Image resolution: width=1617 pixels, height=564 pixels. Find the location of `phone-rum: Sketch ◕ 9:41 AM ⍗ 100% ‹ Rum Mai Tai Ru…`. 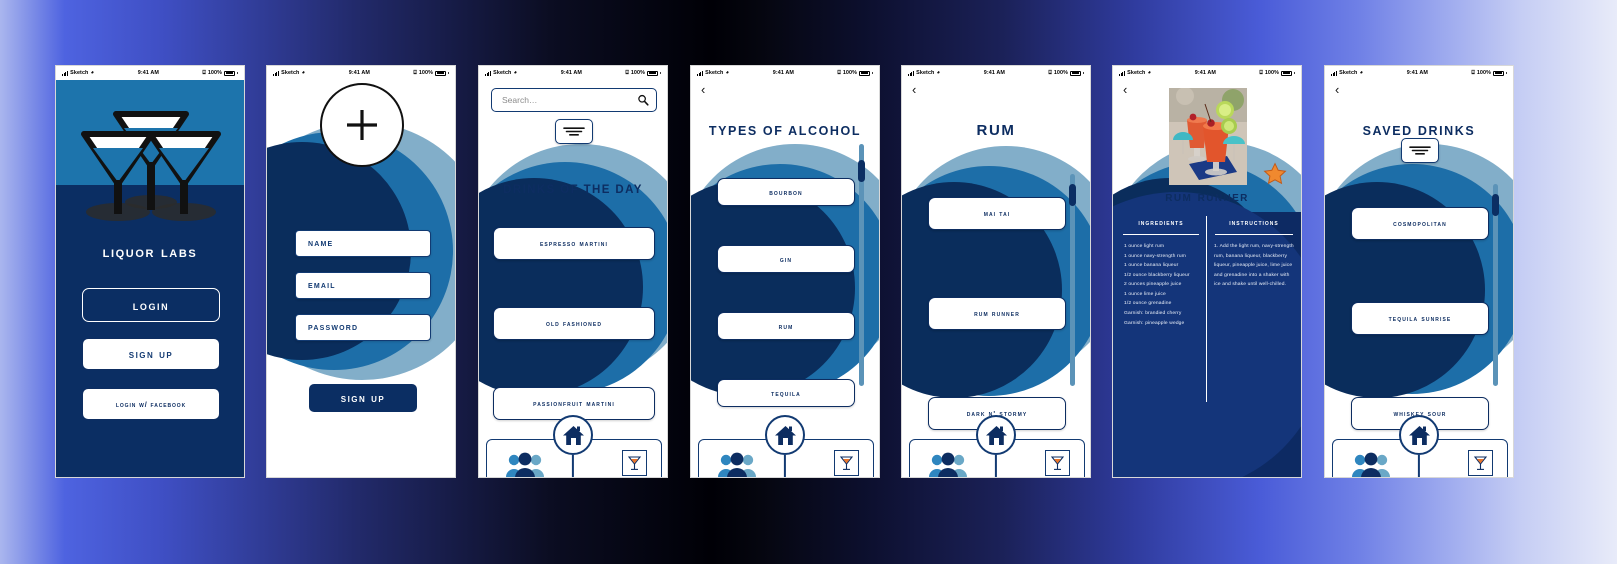

phone-rum: Sketch ◕ 9:41 AM ⍗ 100% ‹ Rum Mai Tai Ru… is located at coordinates (996, 271).